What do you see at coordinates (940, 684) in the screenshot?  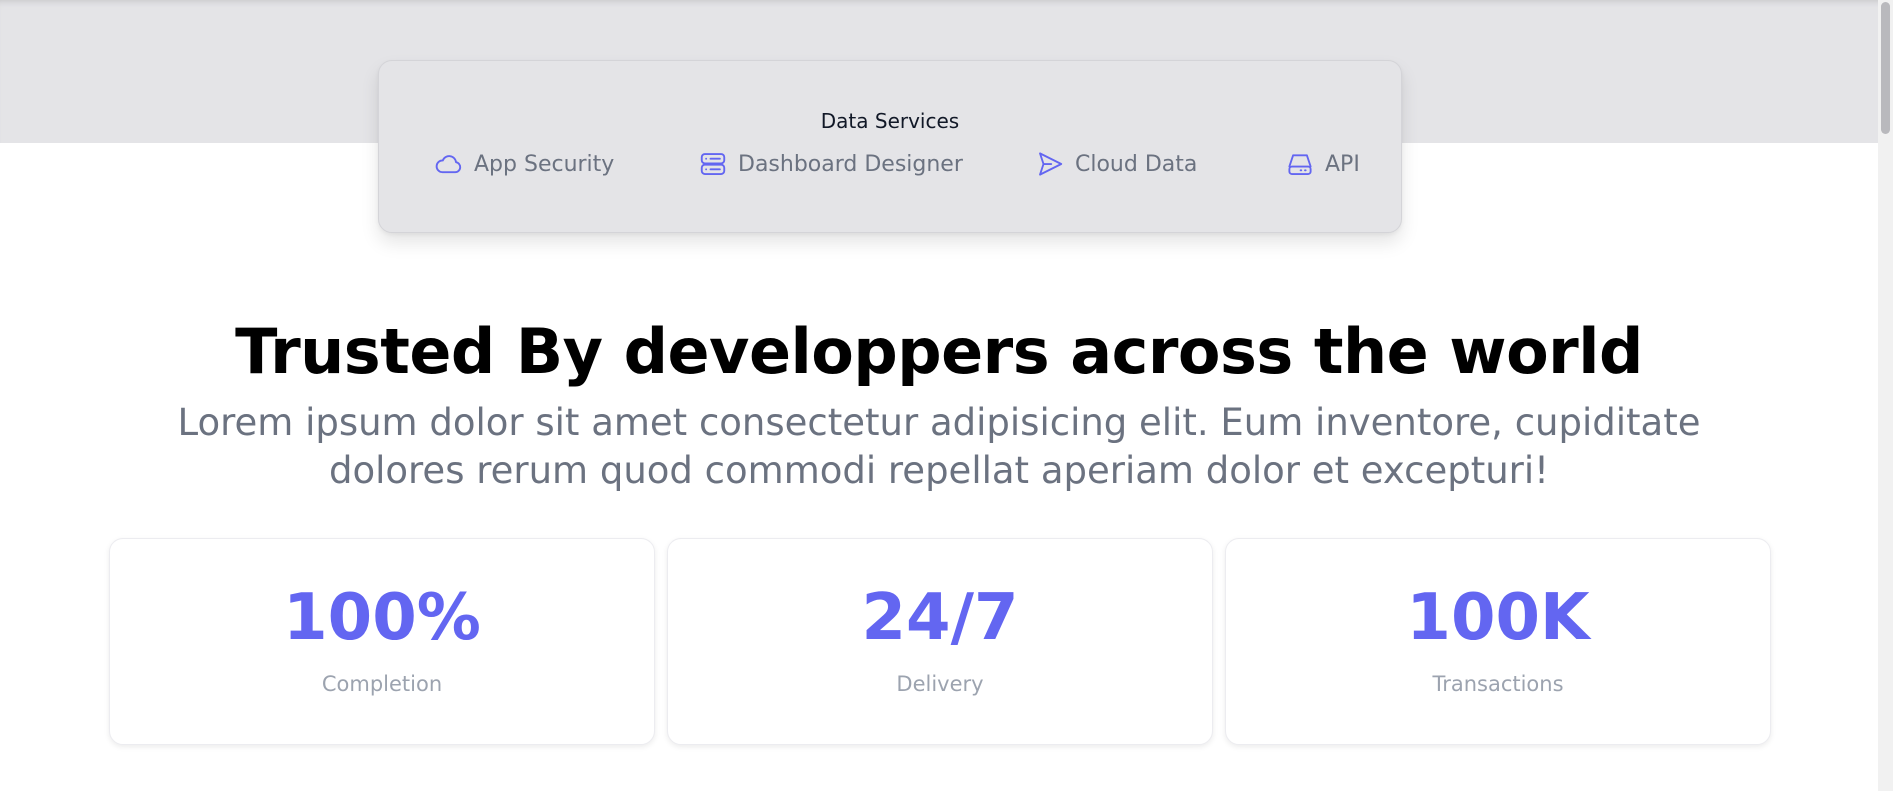 I see `stat-label: Delivery` at bounding box center [940, 684].